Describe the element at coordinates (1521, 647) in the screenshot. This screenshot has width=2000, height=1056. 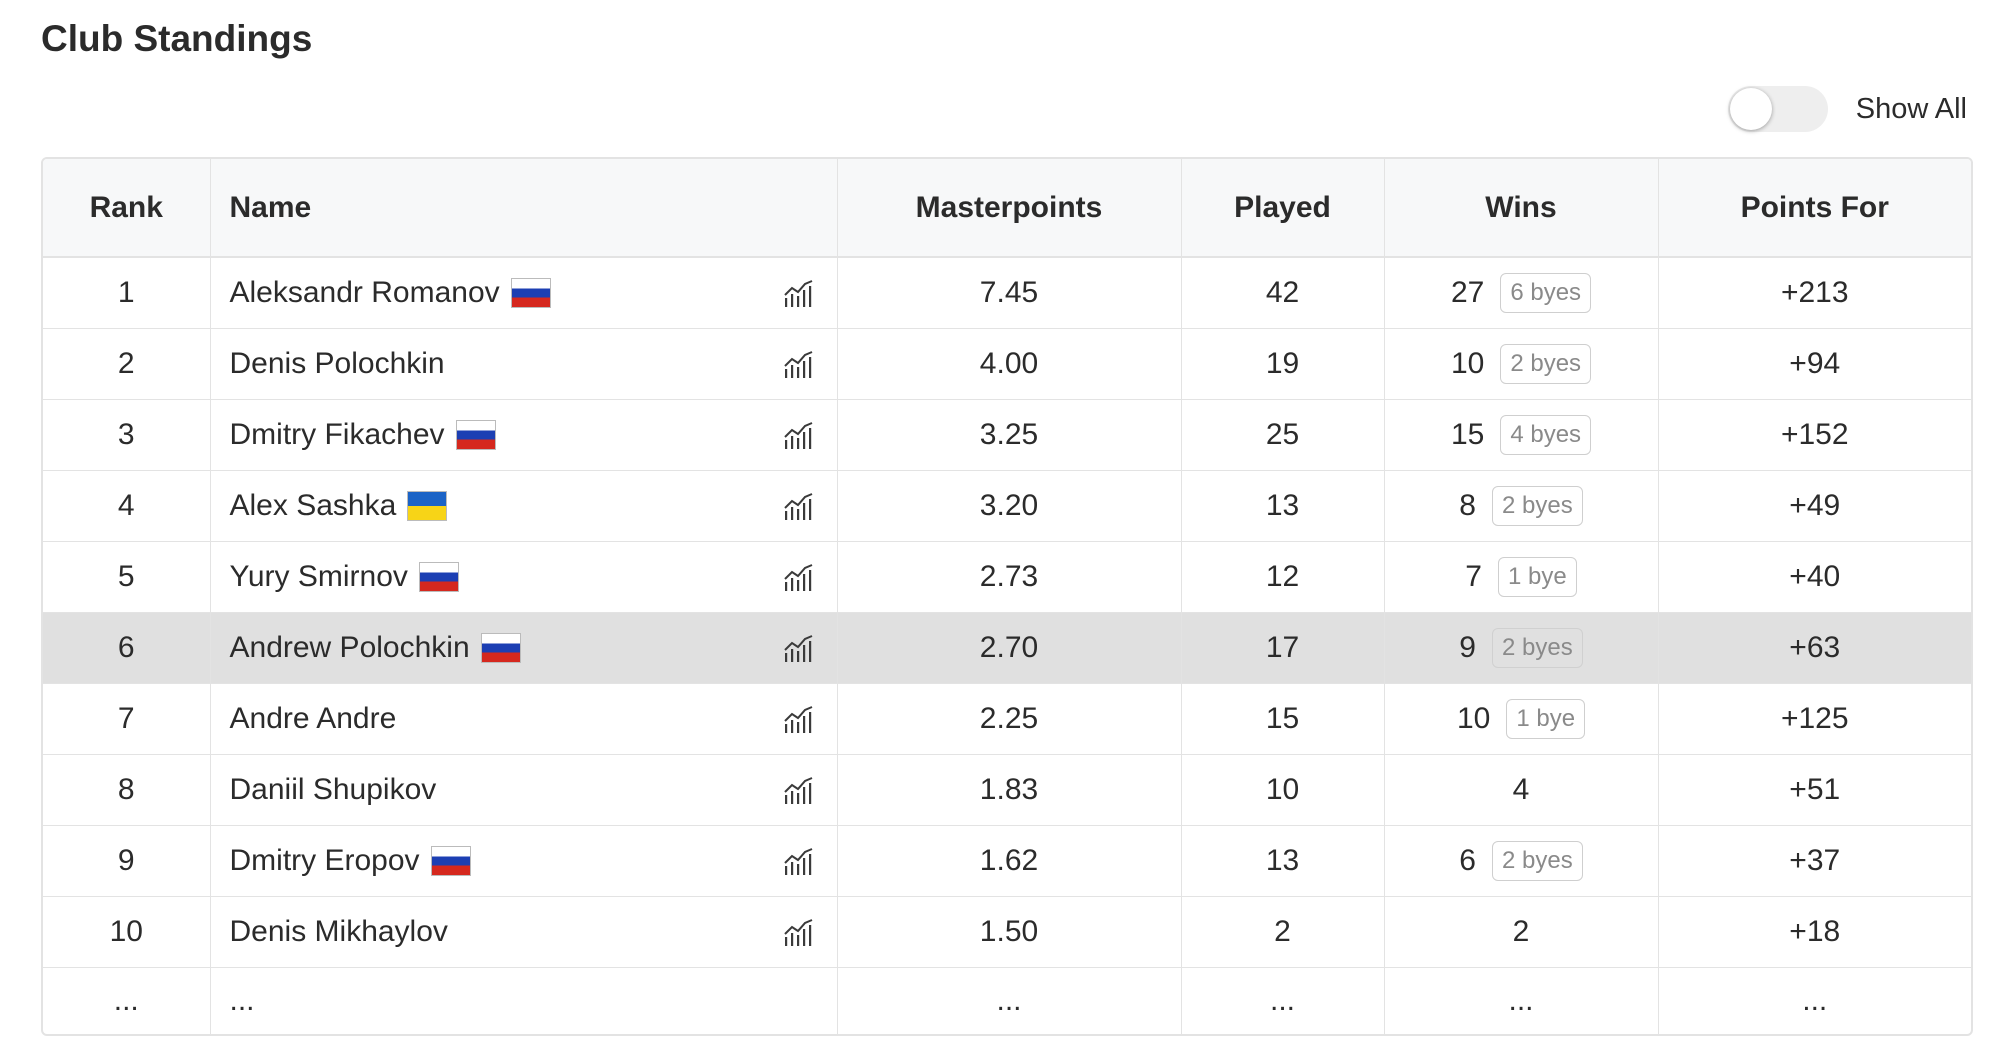
I see `wins-cell: 9 2 byes` at that location.